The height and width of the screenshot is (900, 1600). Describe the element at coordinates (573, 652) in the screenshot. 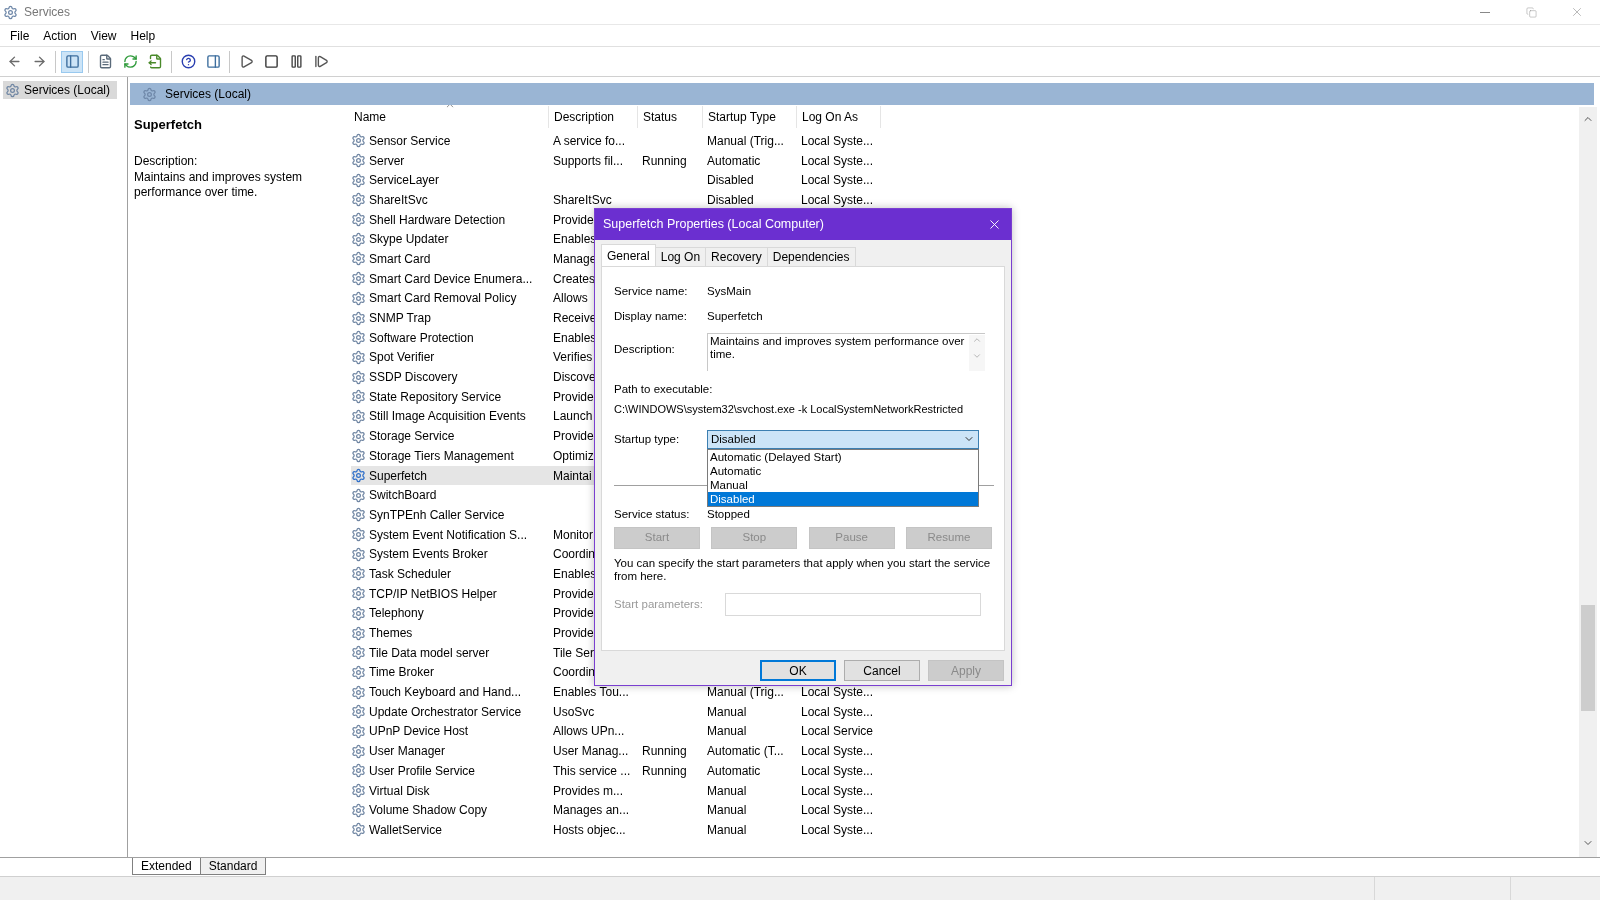

I see `table-cell: Tile Ser` at that location.